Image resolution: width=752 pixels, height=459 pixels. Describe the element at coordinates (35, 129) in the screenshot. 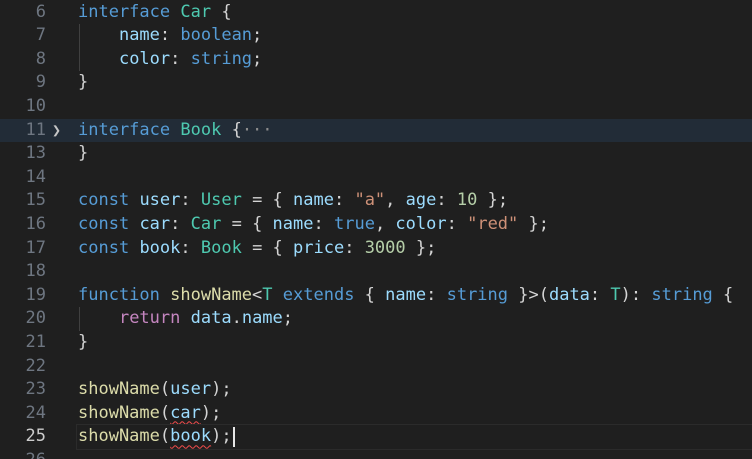

I see `line-number: 11` at that location.